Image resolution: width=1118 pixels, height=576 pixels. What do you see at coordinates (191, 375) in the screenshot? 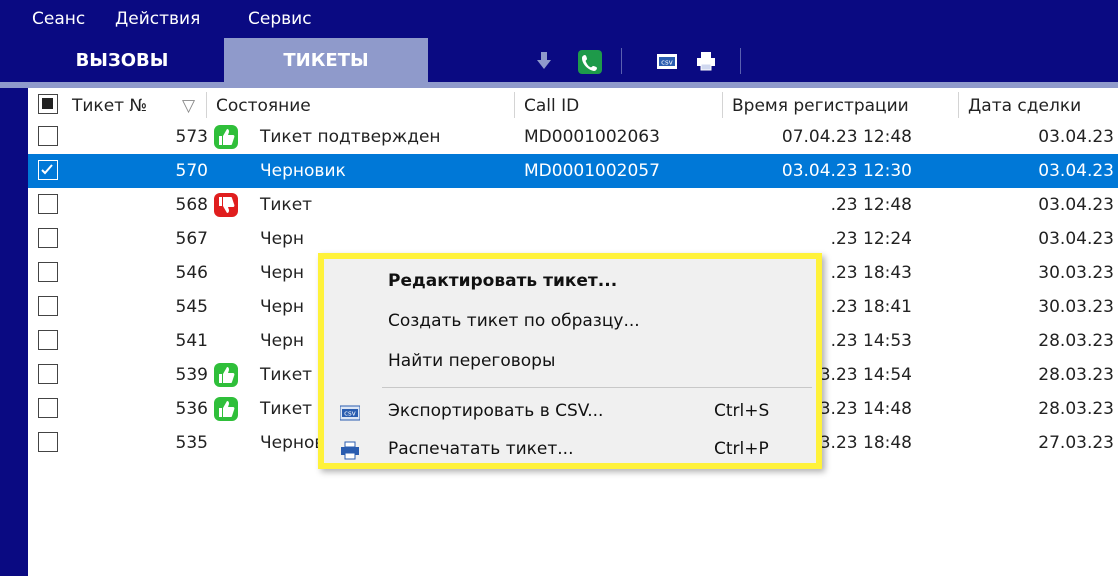
I see `ticket-number: 539` at bounding box center [191, 375].